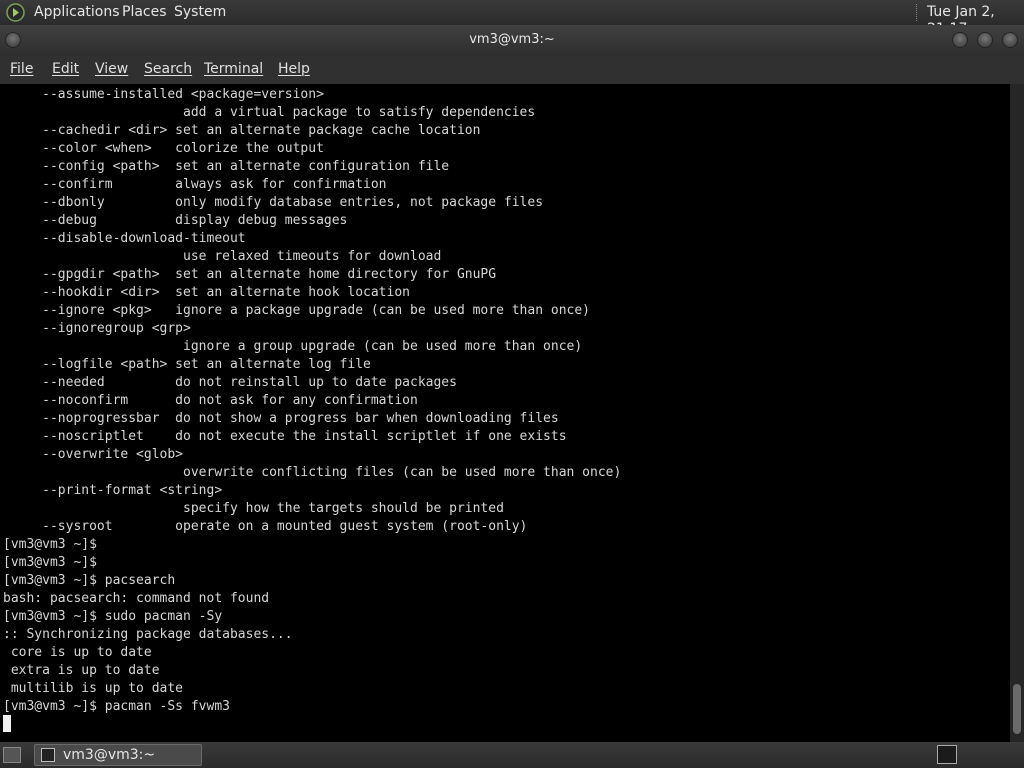 This screenshot has width=1024, height=768. I want to click on terminal-line: --color <when> colorize the output, so click(163, 148).